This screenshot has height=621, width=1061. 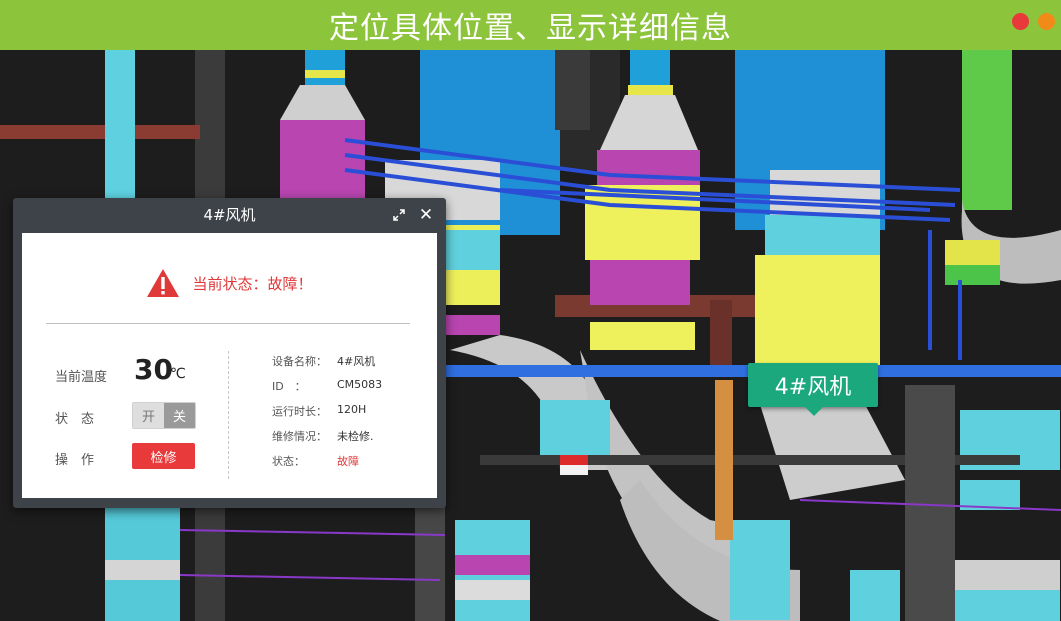 I want to click on orange-dot-icon, so click(x=1046, y=21).